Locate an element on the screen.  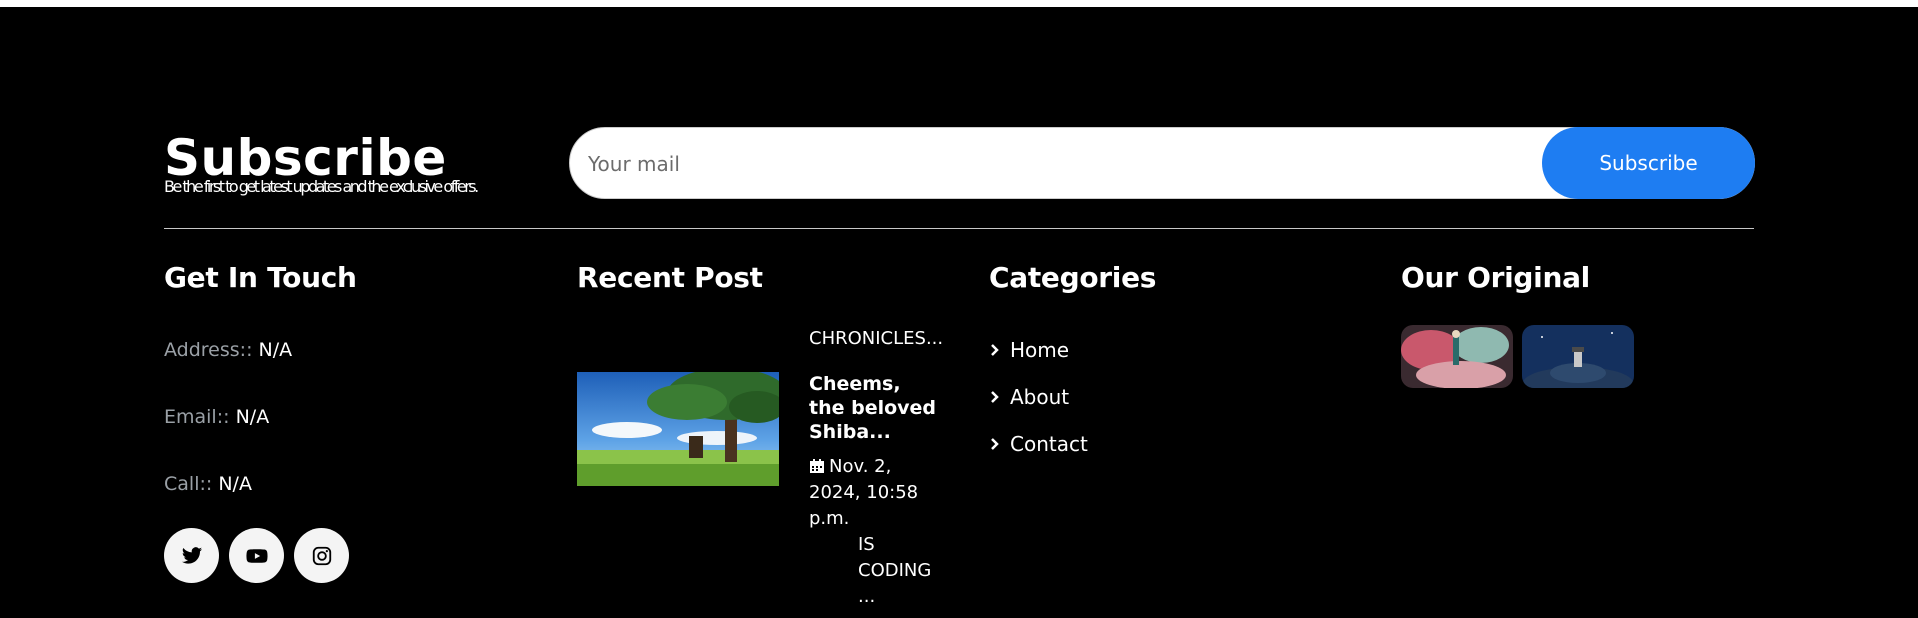
category-link-about: About is located at coordinates (1029, 397).